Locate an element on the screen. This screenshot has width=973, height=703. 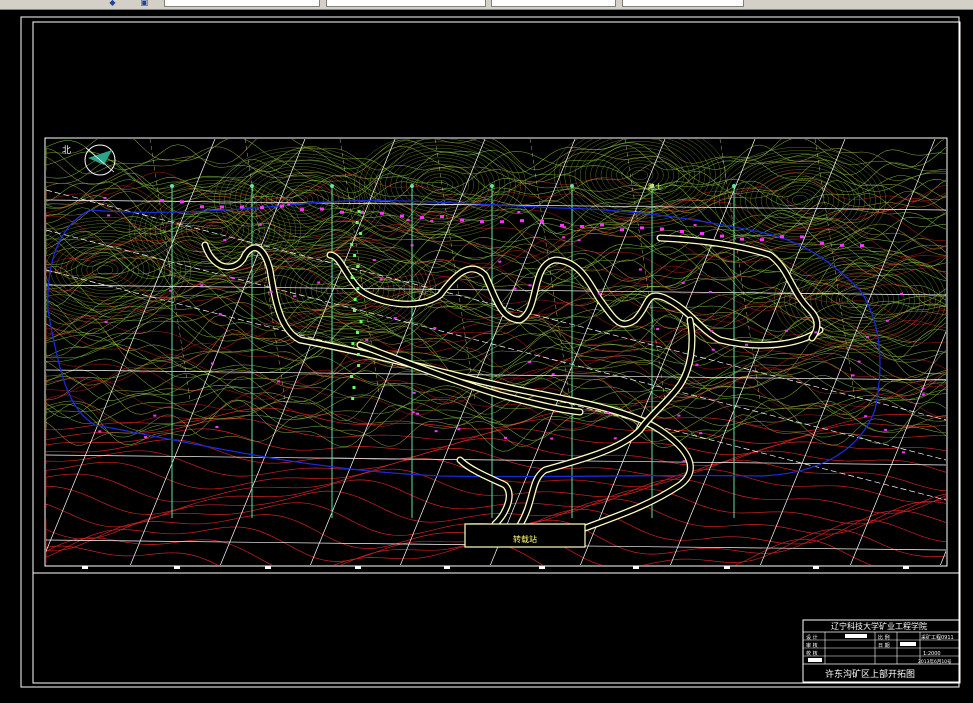
grid-line is located at coordinates (848, 352).